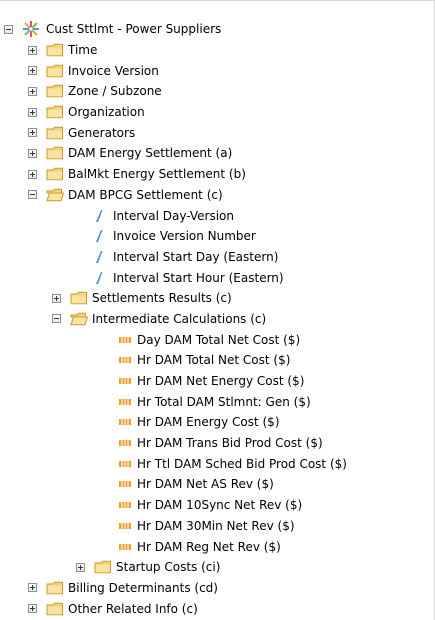 The image size is (435, 620). I want to click on metric-label: Hr DAM 30Min Net Rev ($), so click(216, 525).